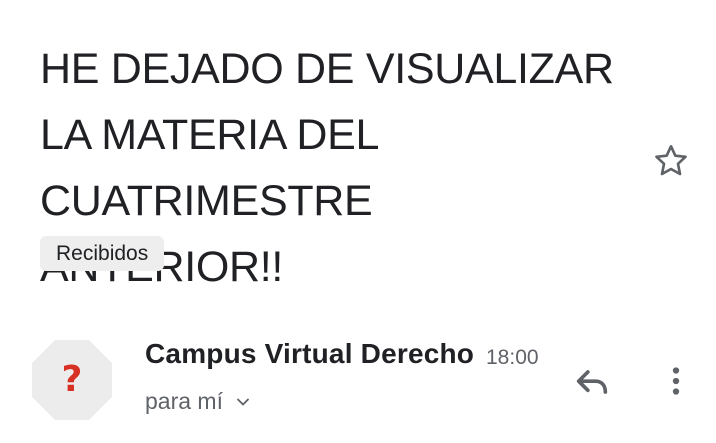  I want to click on star-outline-icon, so click(671, 160).